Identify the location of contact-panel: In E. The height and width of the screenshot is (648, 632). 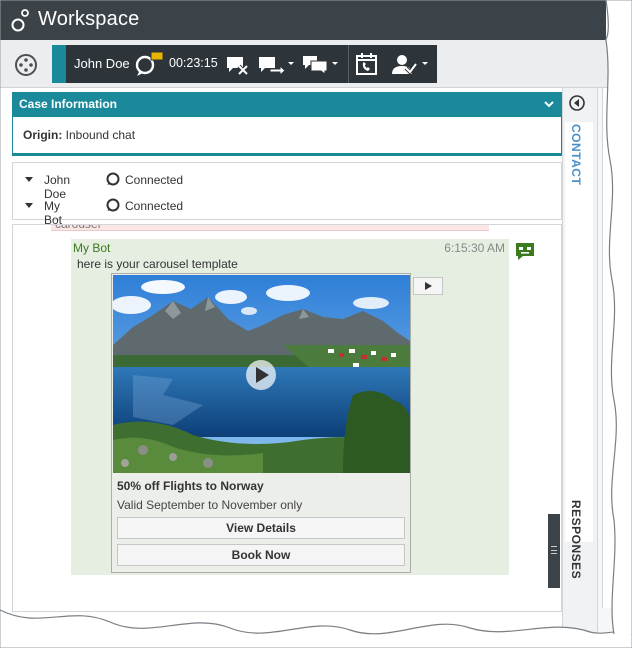
(615, 368).